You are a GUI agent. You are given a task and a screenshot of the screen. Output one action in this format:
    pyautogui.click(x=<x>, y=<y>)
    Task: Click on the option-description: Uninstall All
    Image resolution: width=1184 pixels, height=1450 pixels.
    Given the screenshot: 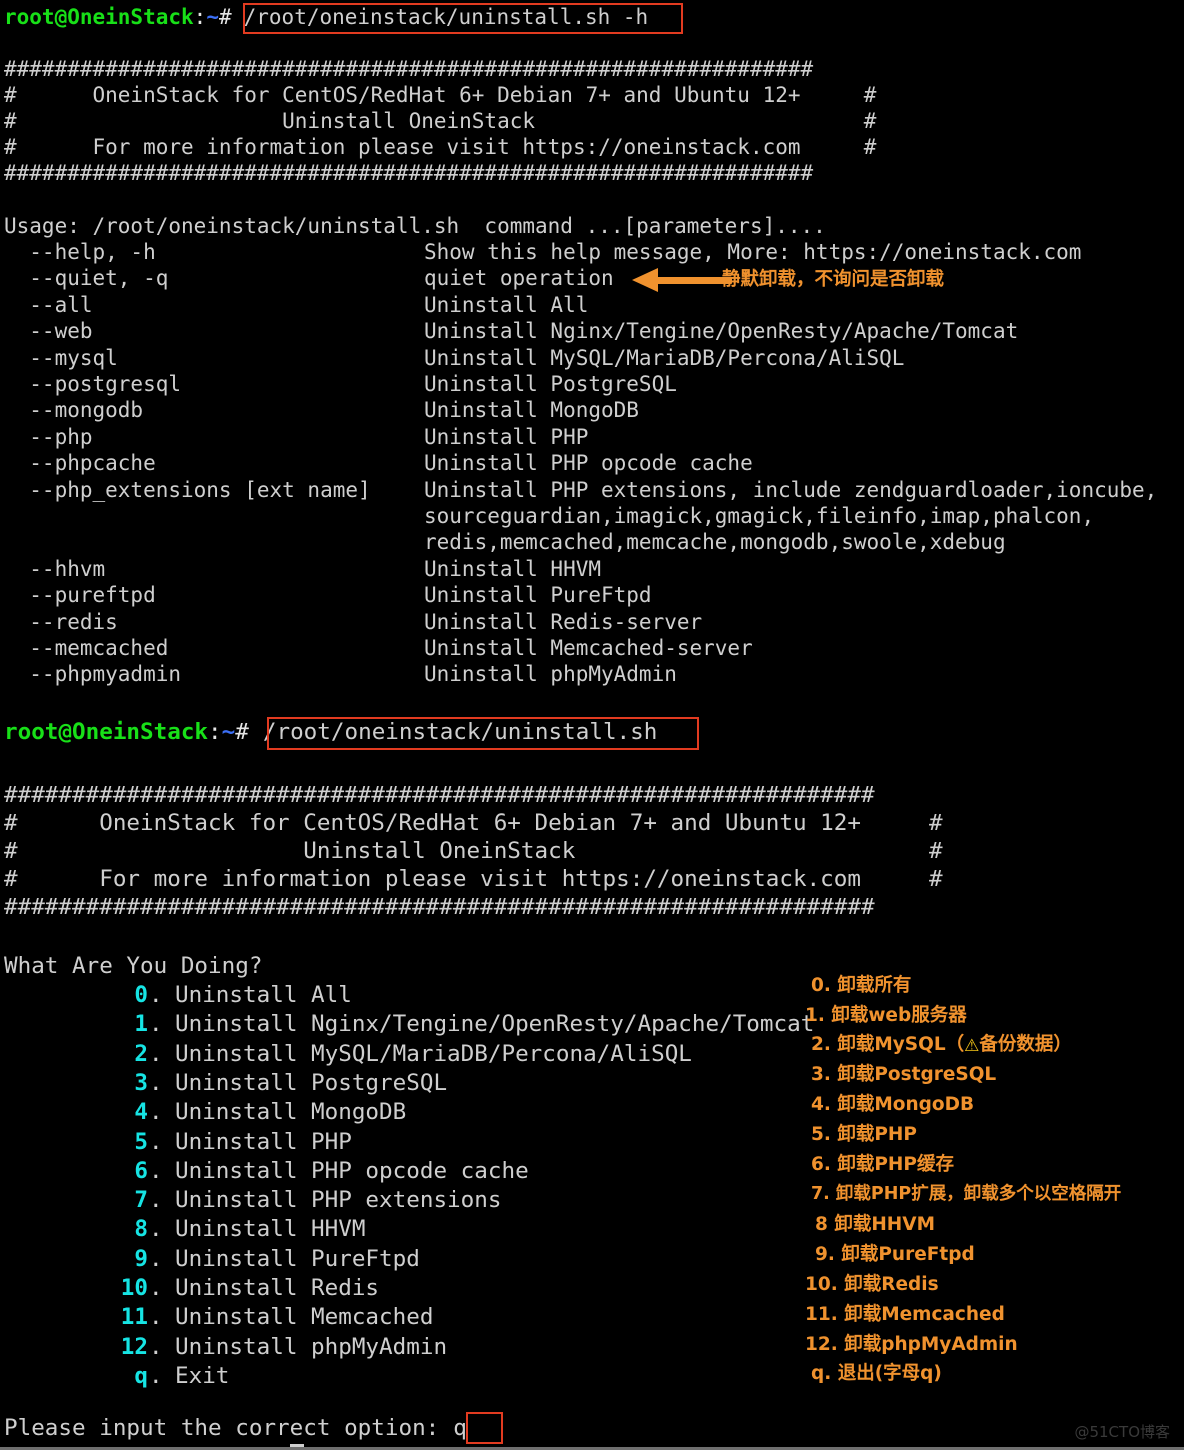 What is the action you would take?
    pyautogui.click(x=506, y=304)
    